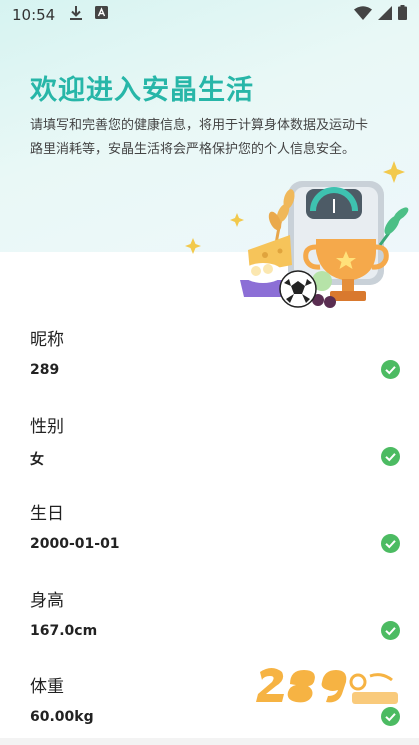 The width and height of the screenshot is (419, 745). What do you see at coordinates (209, 630) in the screenshot?
I see `height-row: 身高 167.0cm` at bounding box center [209, 630].